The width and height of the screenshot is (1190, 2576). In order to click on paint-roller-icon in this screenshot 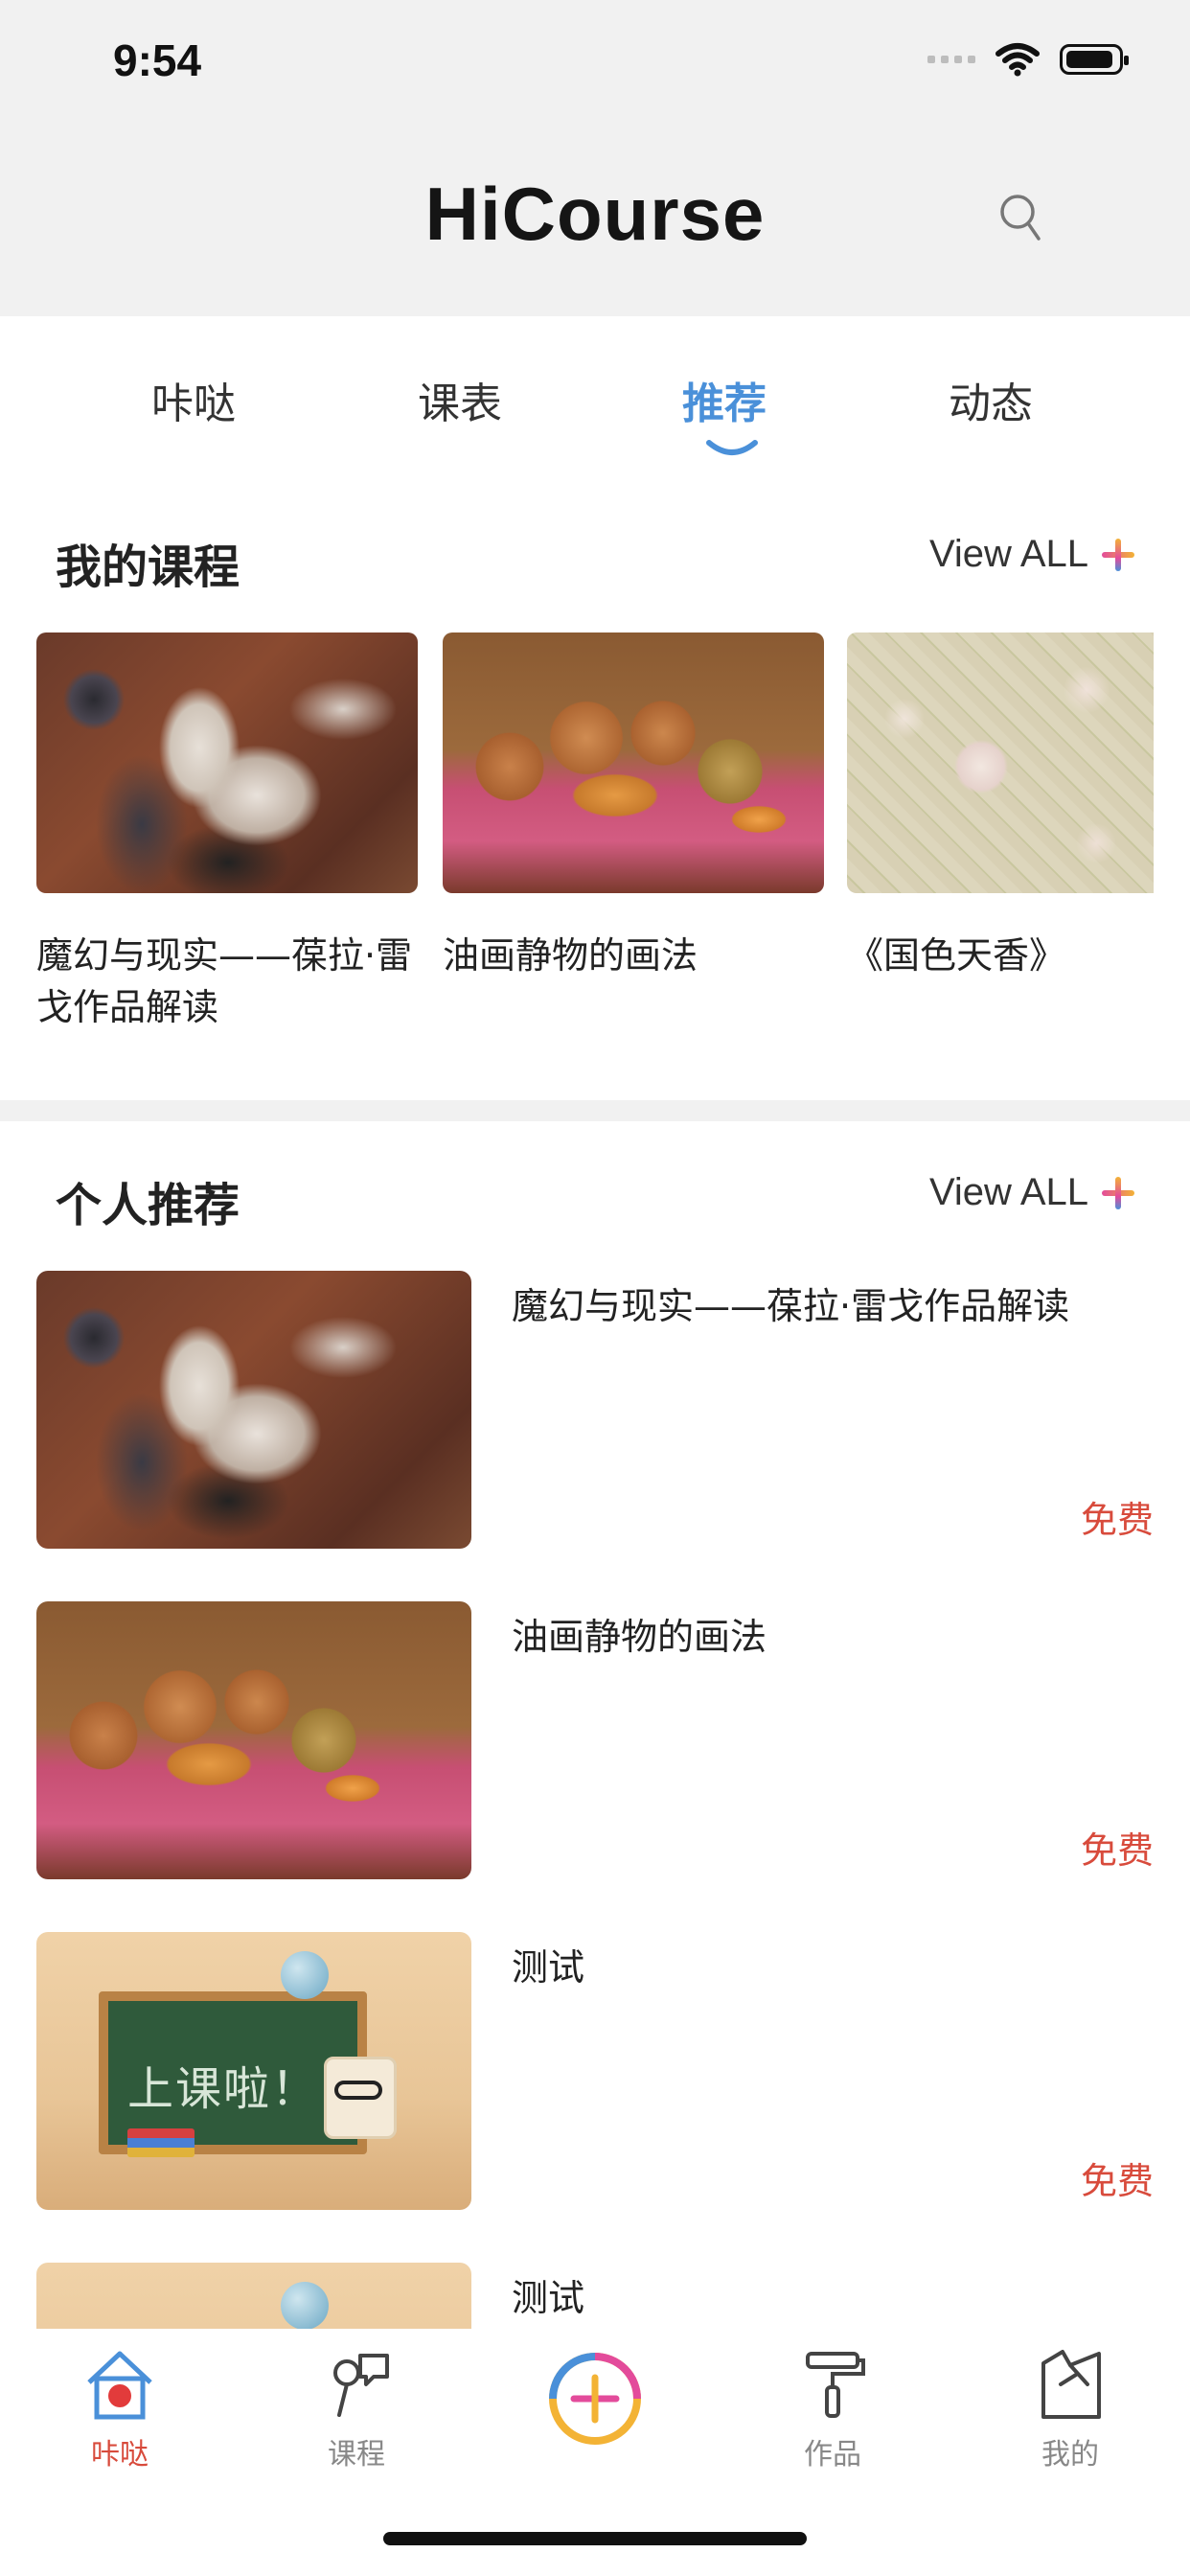, I will do `click(836, 2385)`.